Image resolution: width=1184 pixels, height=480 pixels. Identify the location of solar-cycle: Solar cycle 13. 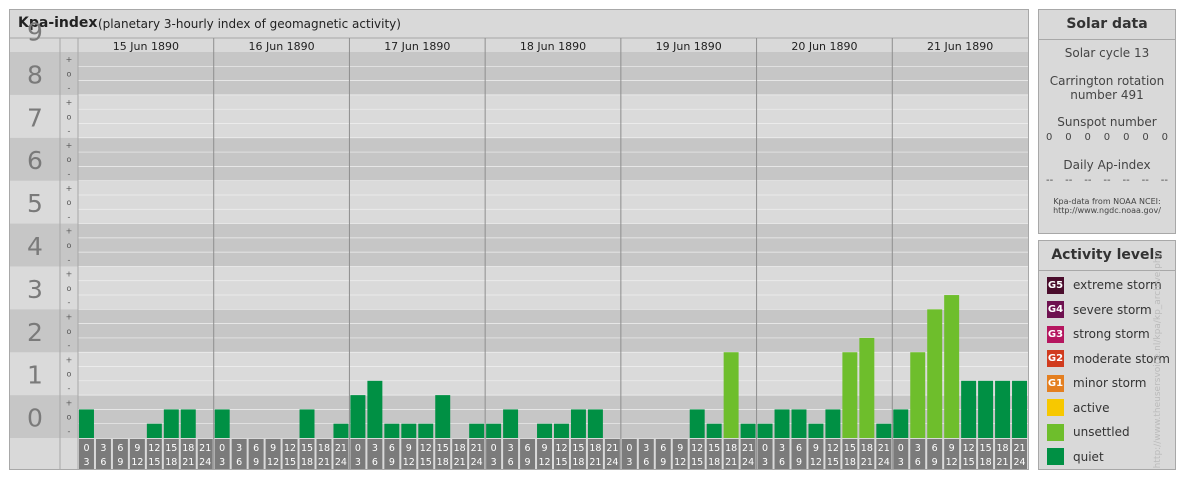
(1107, 53).